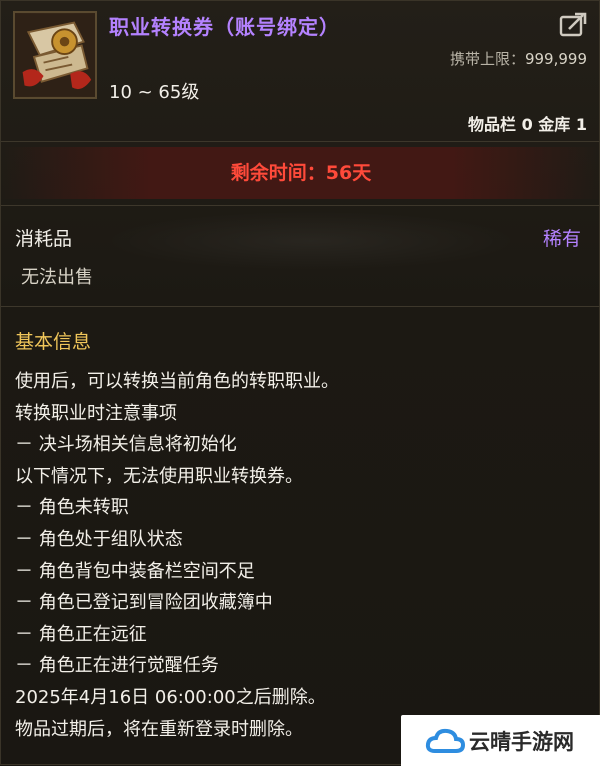 This screenshot has height=766, width=600. What do you see at coordinates (311, 241) in the screenshot?
I see `background-decoration` at bounding box center [311, 241].